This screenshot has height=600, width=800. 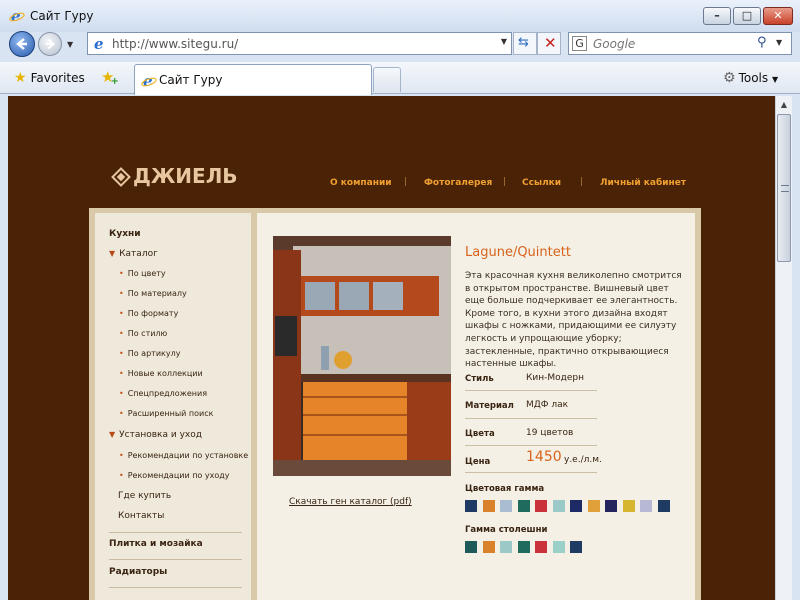 What do you see at coordinates (762, 42) in the screenshot?
I see `search-icon: ⚲` at bounding box center [762, 42].